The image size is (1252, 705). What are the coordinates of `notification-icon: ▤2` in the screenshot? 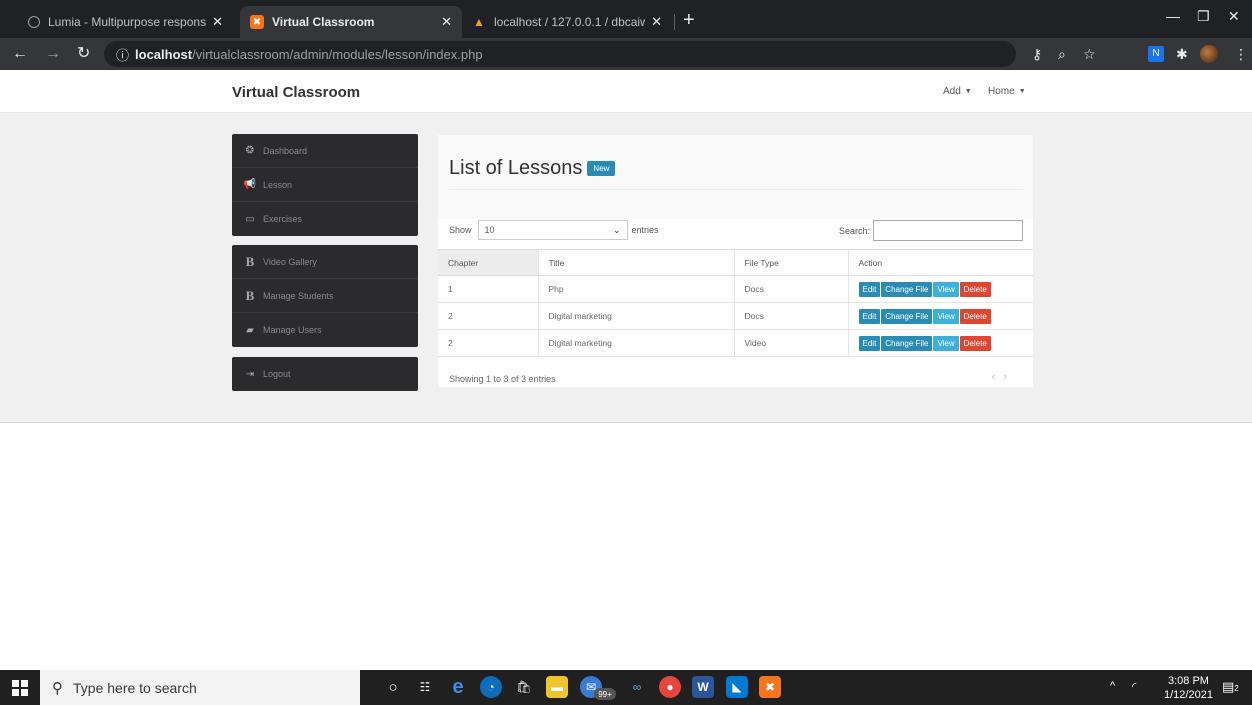 It's located at (1230, 687).